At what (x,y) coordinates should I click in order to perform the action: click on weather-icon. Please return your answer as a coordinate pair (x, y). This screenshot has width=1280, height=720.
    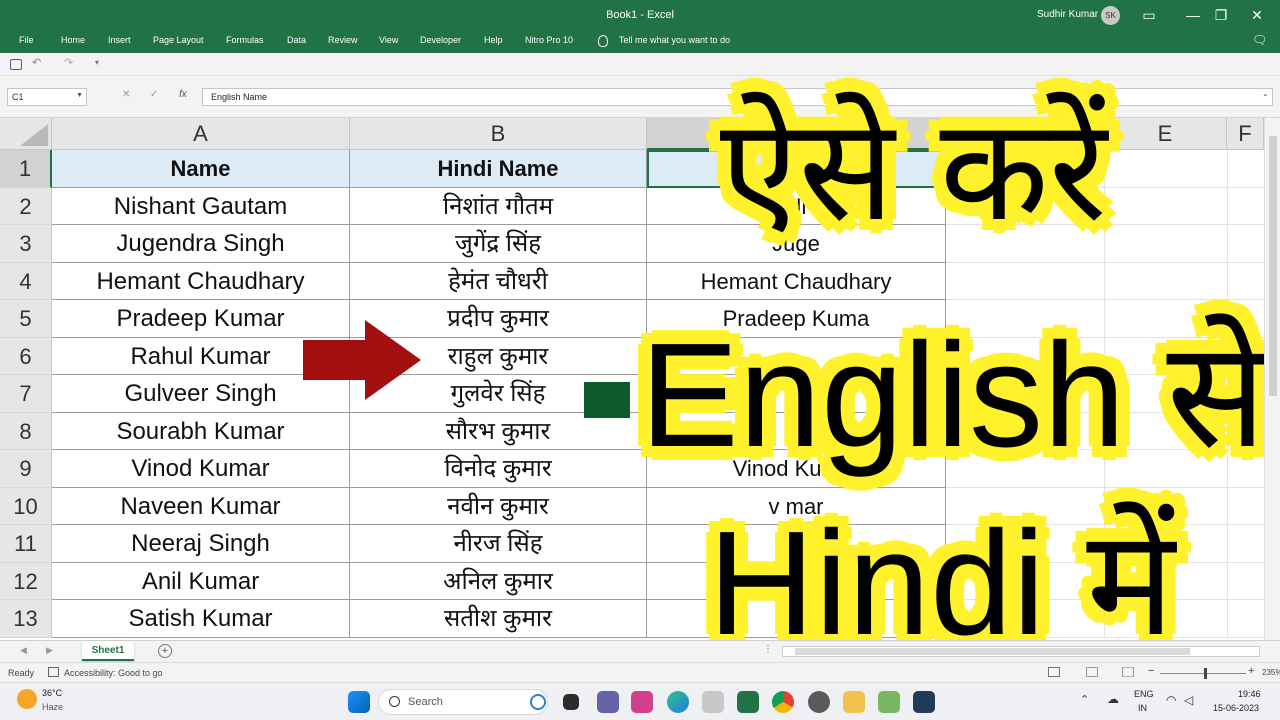
    Looking at the image, I should click on (27, 699).